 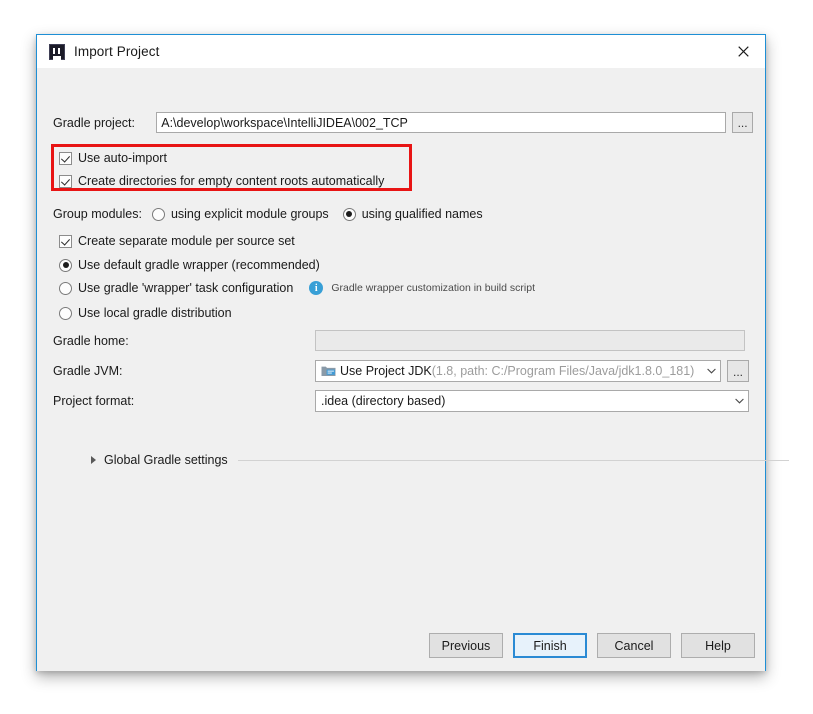 What do you see at coordinates (155, 313) in the screenshot?
I see `use-local-distribution-label: Use local gradle distribution` at bounding box center [155, 313].